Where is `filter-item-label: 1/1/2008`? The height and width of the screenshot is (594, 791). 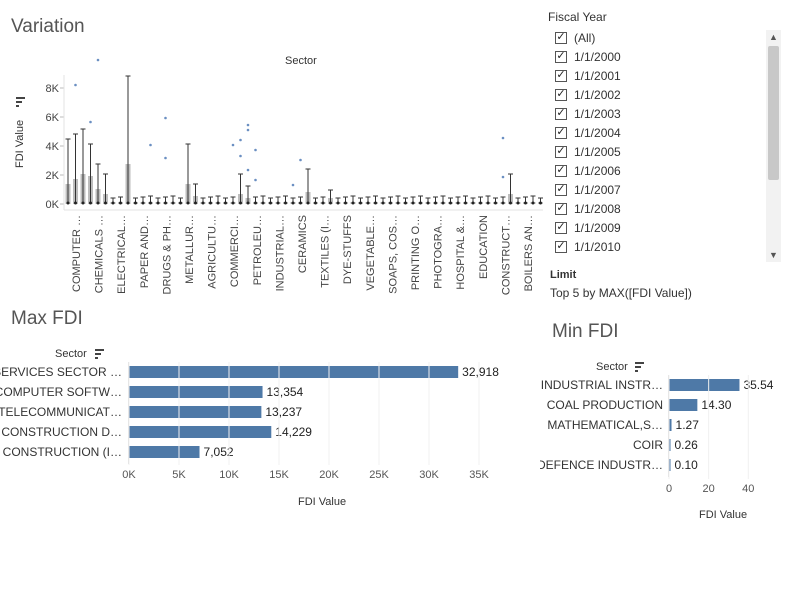
filter-item-label: 1/1/2008 is located at coordinates (597, 208).